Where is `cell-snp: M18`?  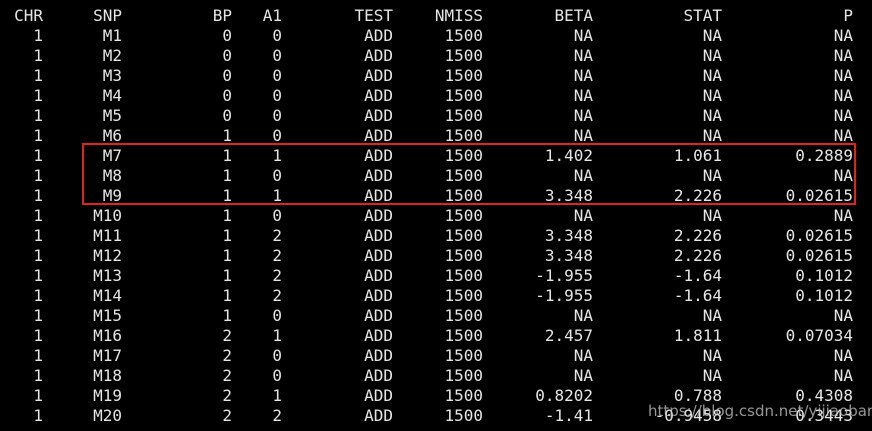 cell-snp: M18 is located at coordinates (107, 375).